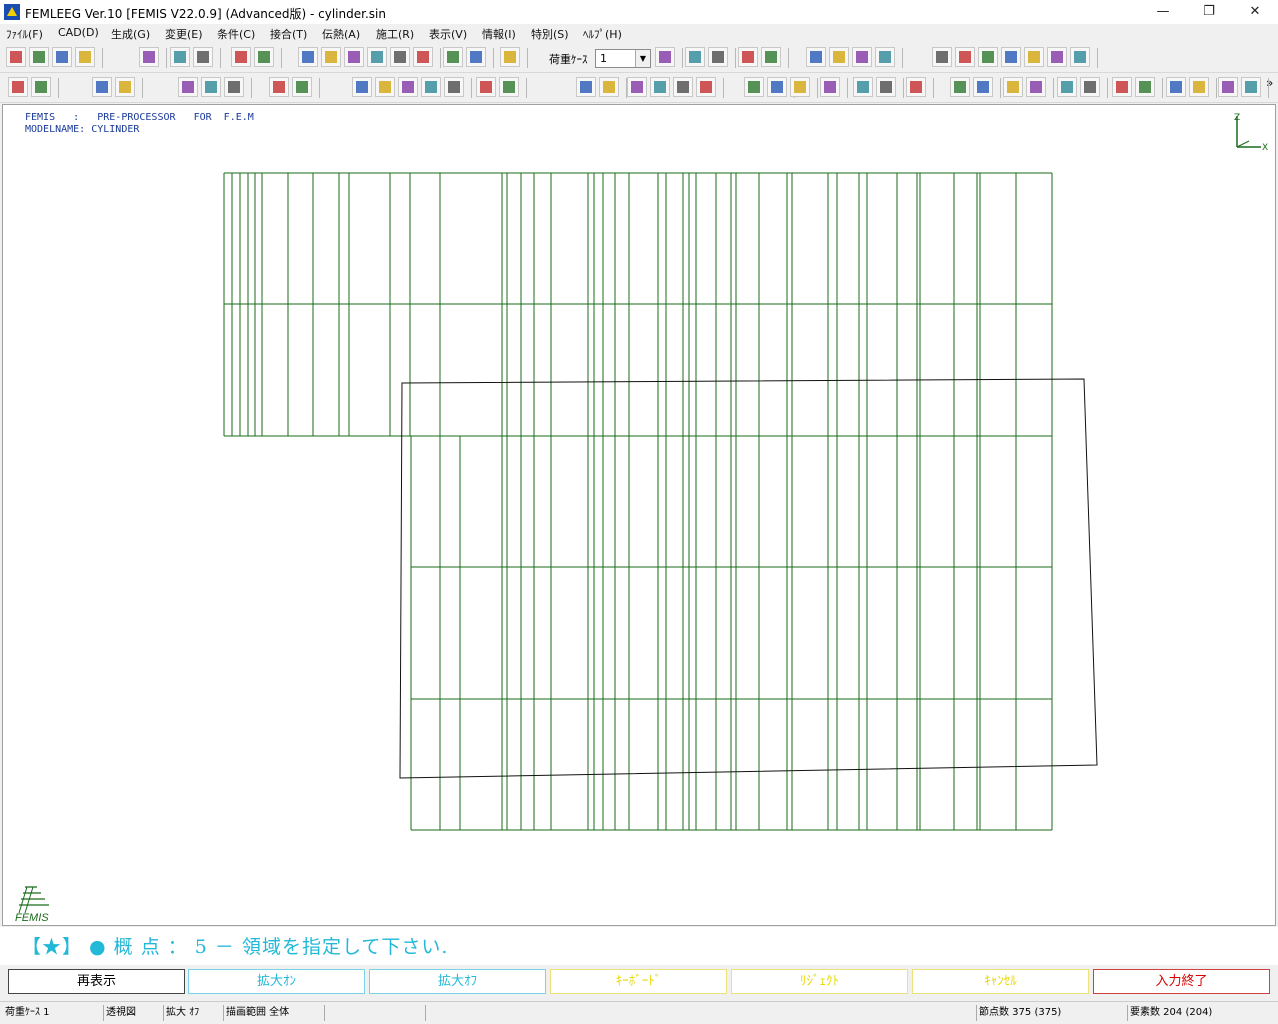  I want to click on menu-special: 特別(S), so click(550, 34).